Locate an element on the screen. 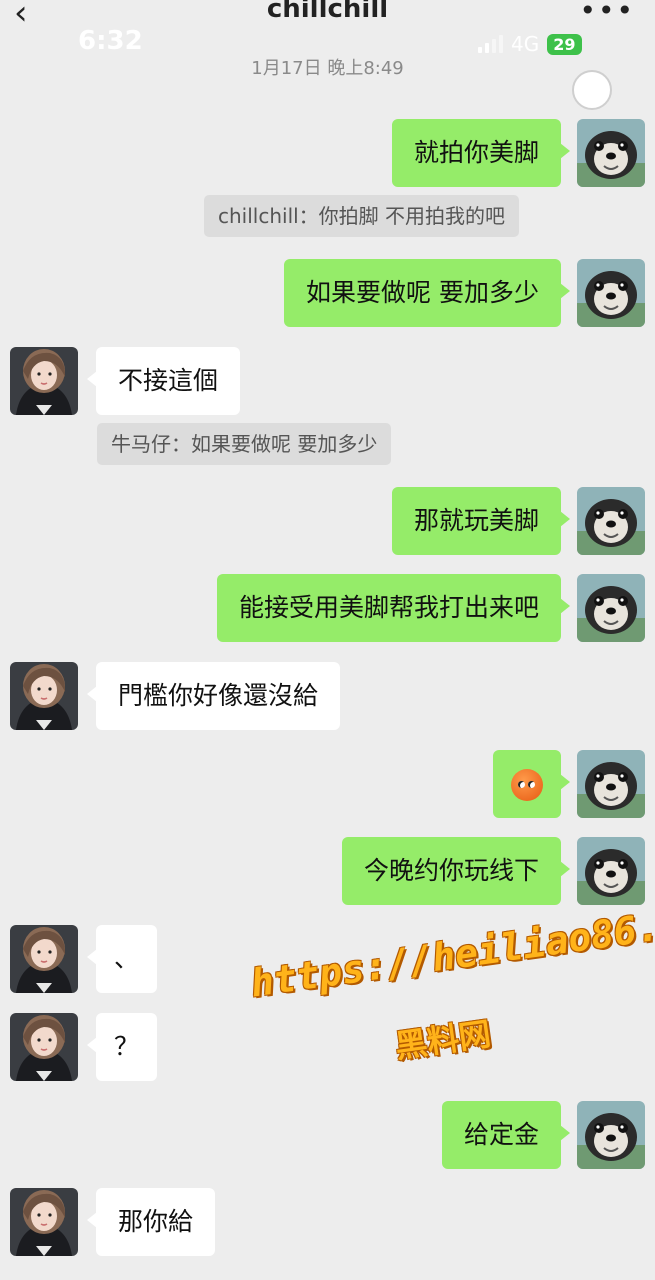 This screenshot has width=655, height=1280. message-received: 、 is located at coordinates (84, 959).